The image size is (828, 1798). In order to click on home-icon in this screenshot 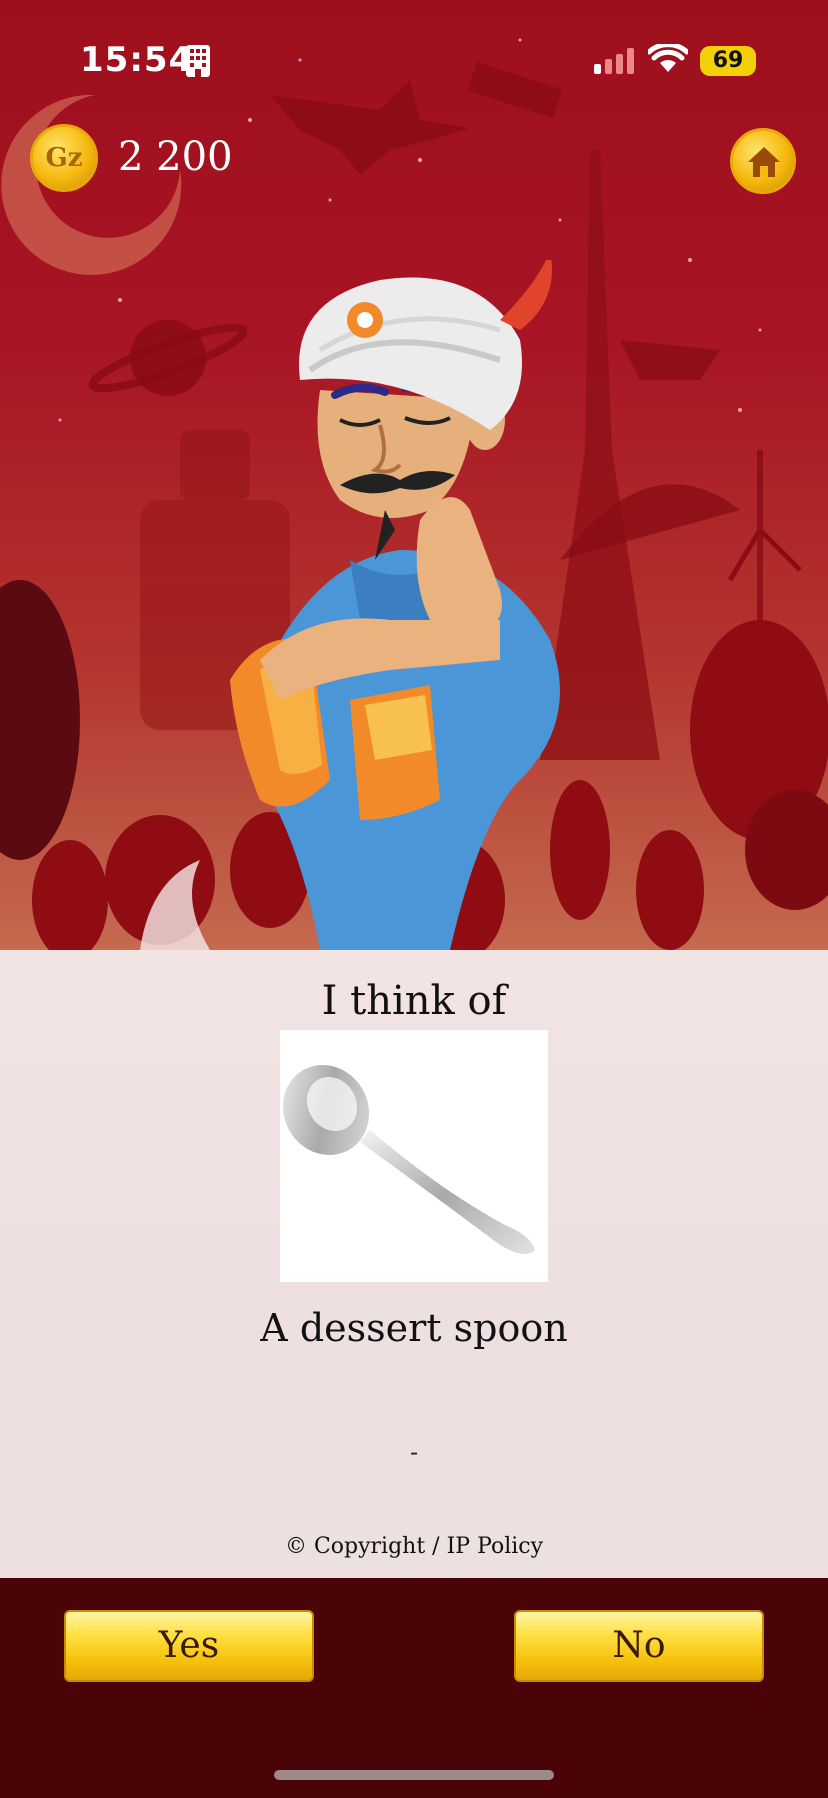, I will do `click(764, 162)`.